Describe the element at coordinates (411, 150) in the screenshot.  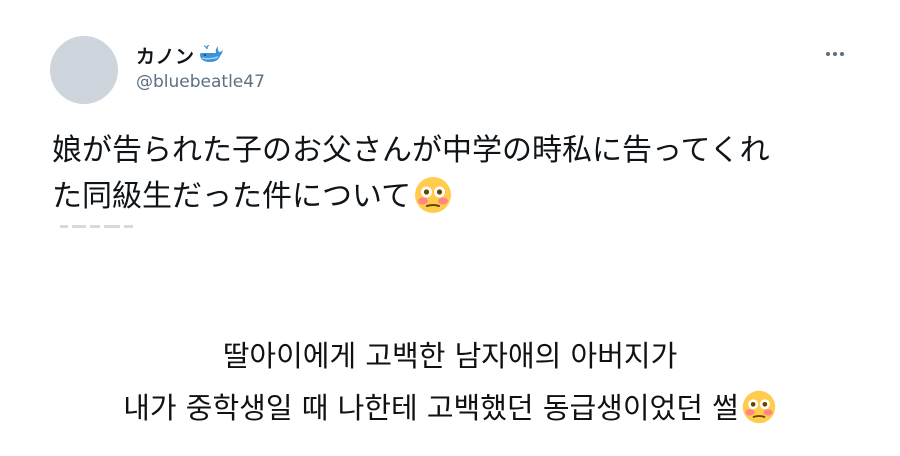
I see `tweet-text-line-1: 娘が告られた子のお父さんが中学の時私に告ってくれ` at that location.